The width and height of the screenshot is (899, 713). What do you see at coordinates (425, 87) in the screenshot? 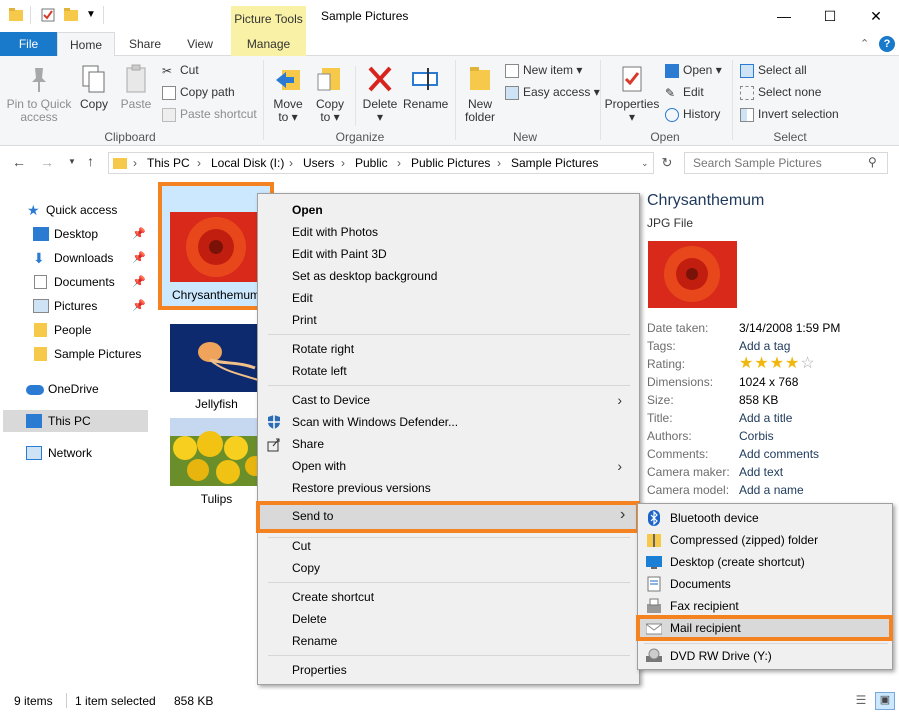
I see `rename-button: Rename` at bounding box center [425, 87].